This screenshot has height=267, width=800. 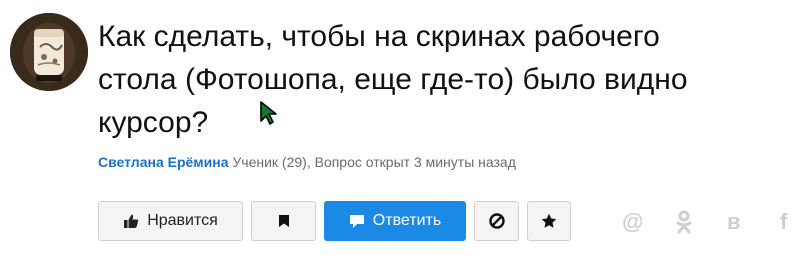 I want to click on avatar, so click(x=49, y=52).